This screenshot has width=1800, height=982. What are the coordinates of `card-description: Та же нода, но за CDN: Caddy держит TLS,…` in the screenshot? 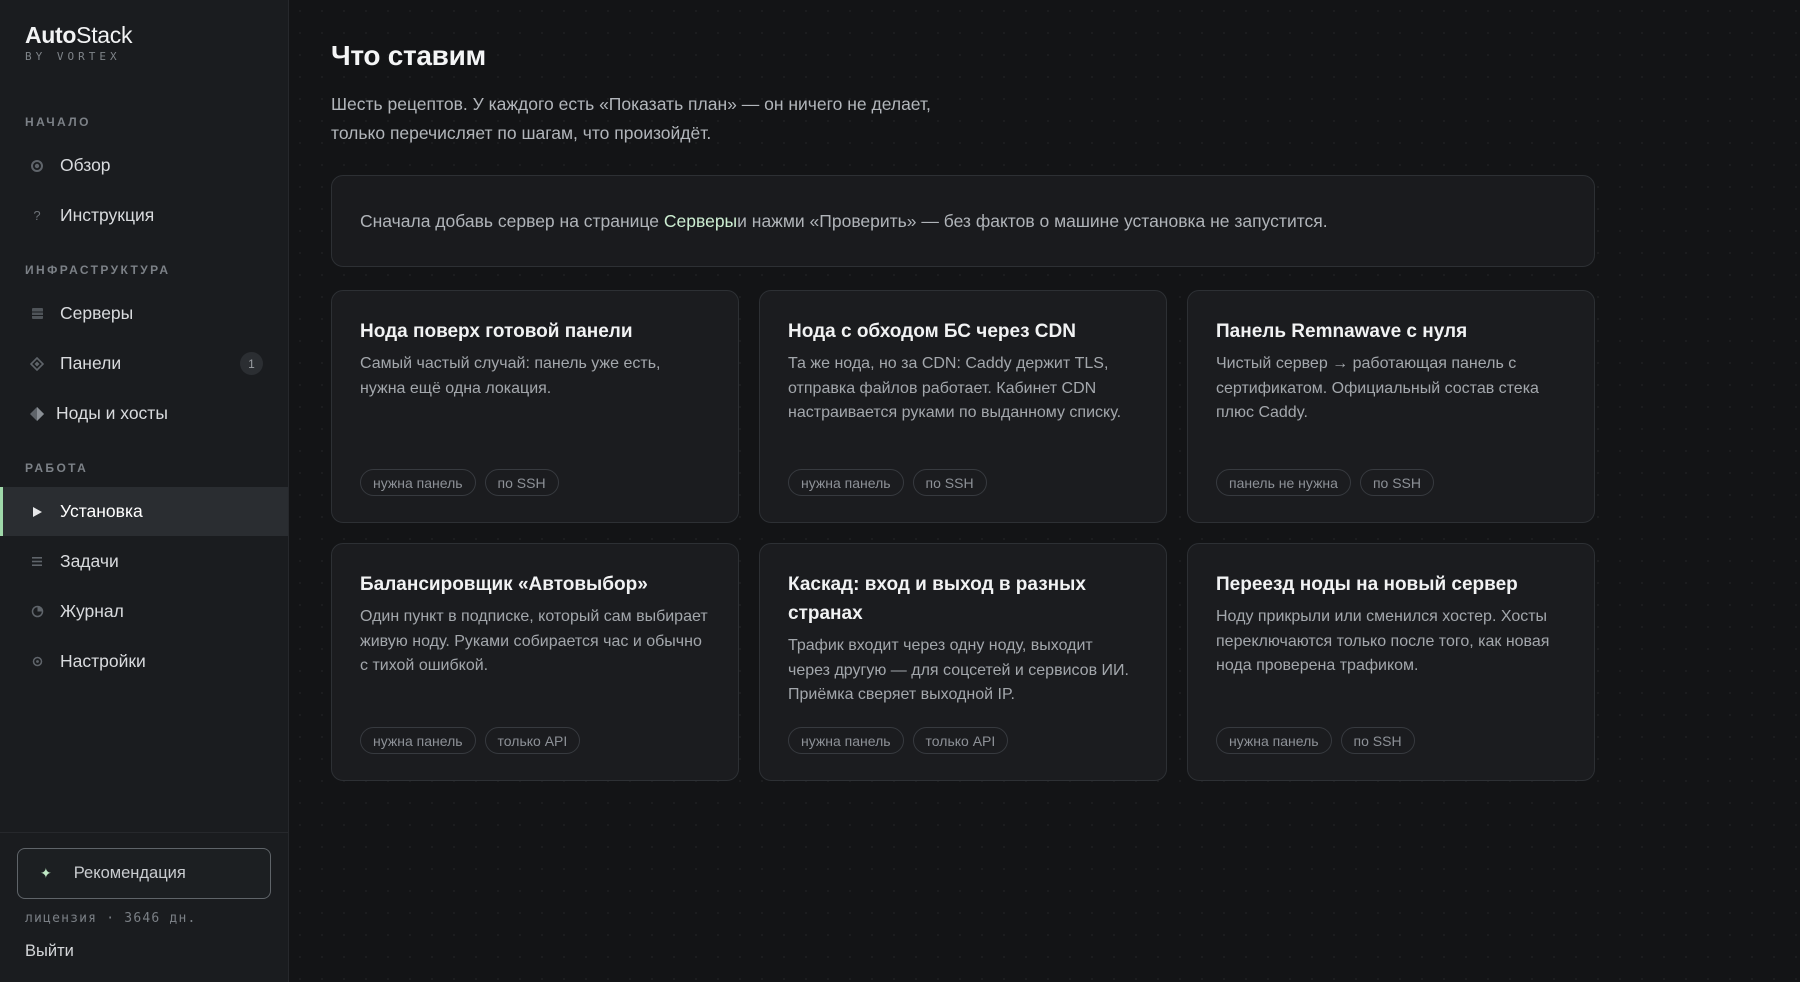 It's located at (955, 388).